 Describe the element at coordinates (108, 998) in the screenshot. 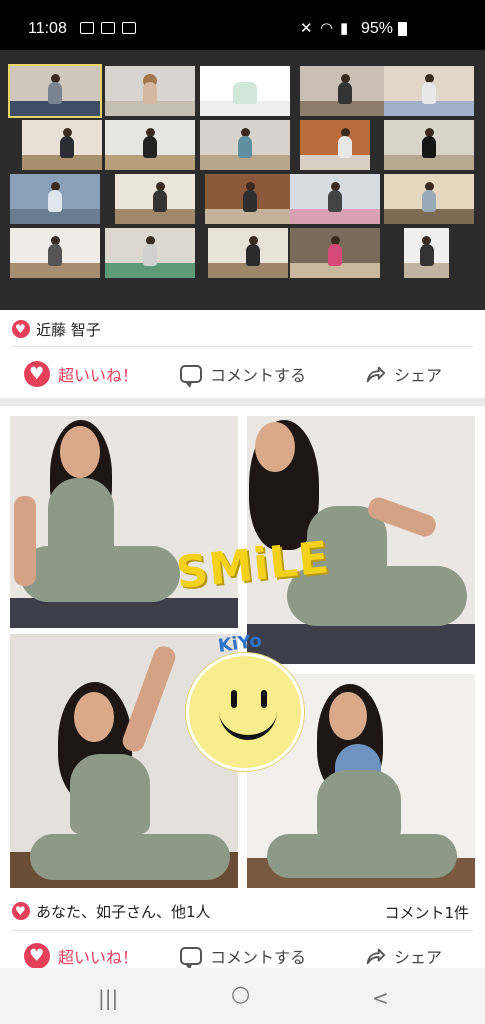

I see `recents-icon: |||` at that location.